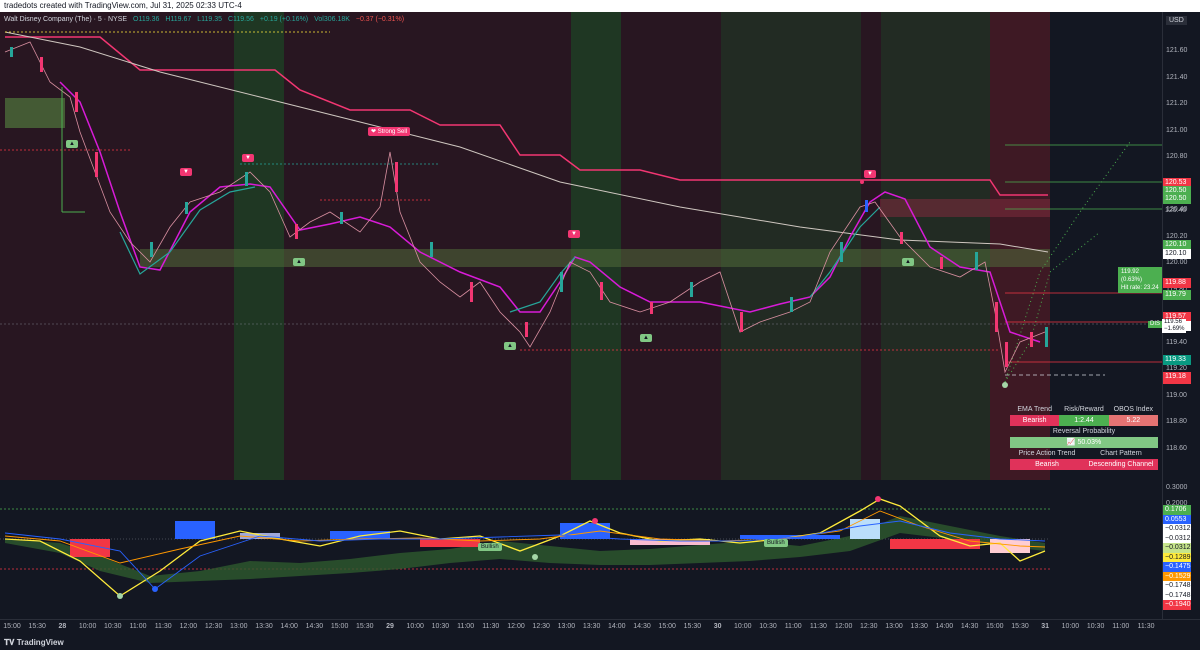 Image resolution: width=1200 pixels, height=650 pixels. What do you see at coordinates (1177, 557) in the screenshot?
I see `osc-label: −0.1289` at bounding box center [1177, 557].